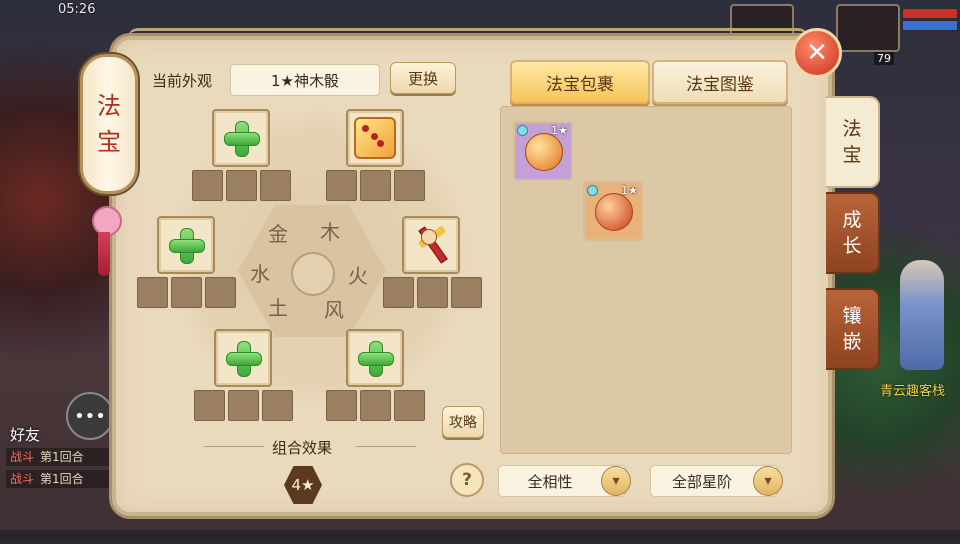  What do you see at coordinates (302, 448) in the screenshot?
I see `combo-effect-title: 组合效果` at bounding box center [302, 448].